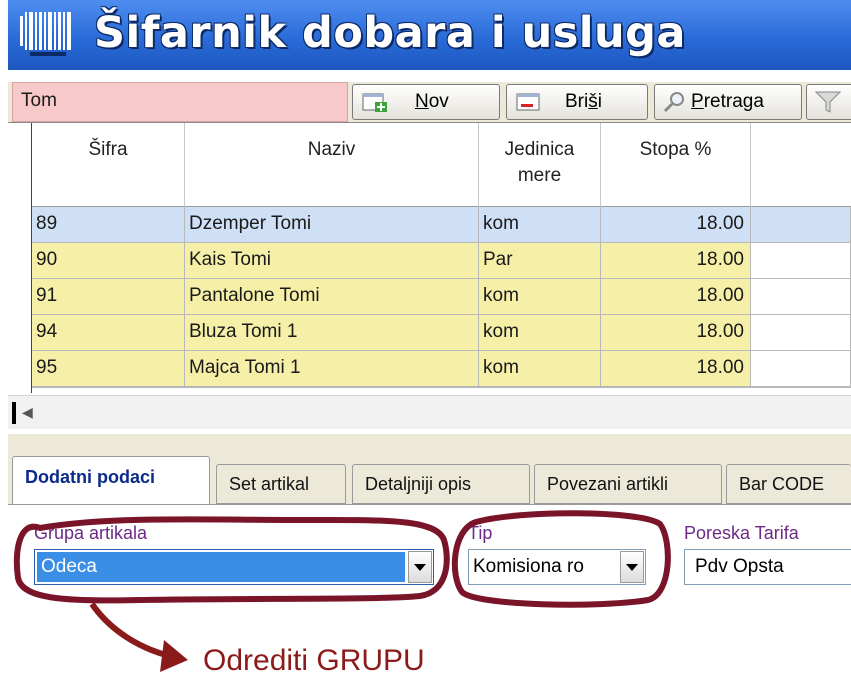  I want to click on cell-sifra: 89, so click(108, 225).